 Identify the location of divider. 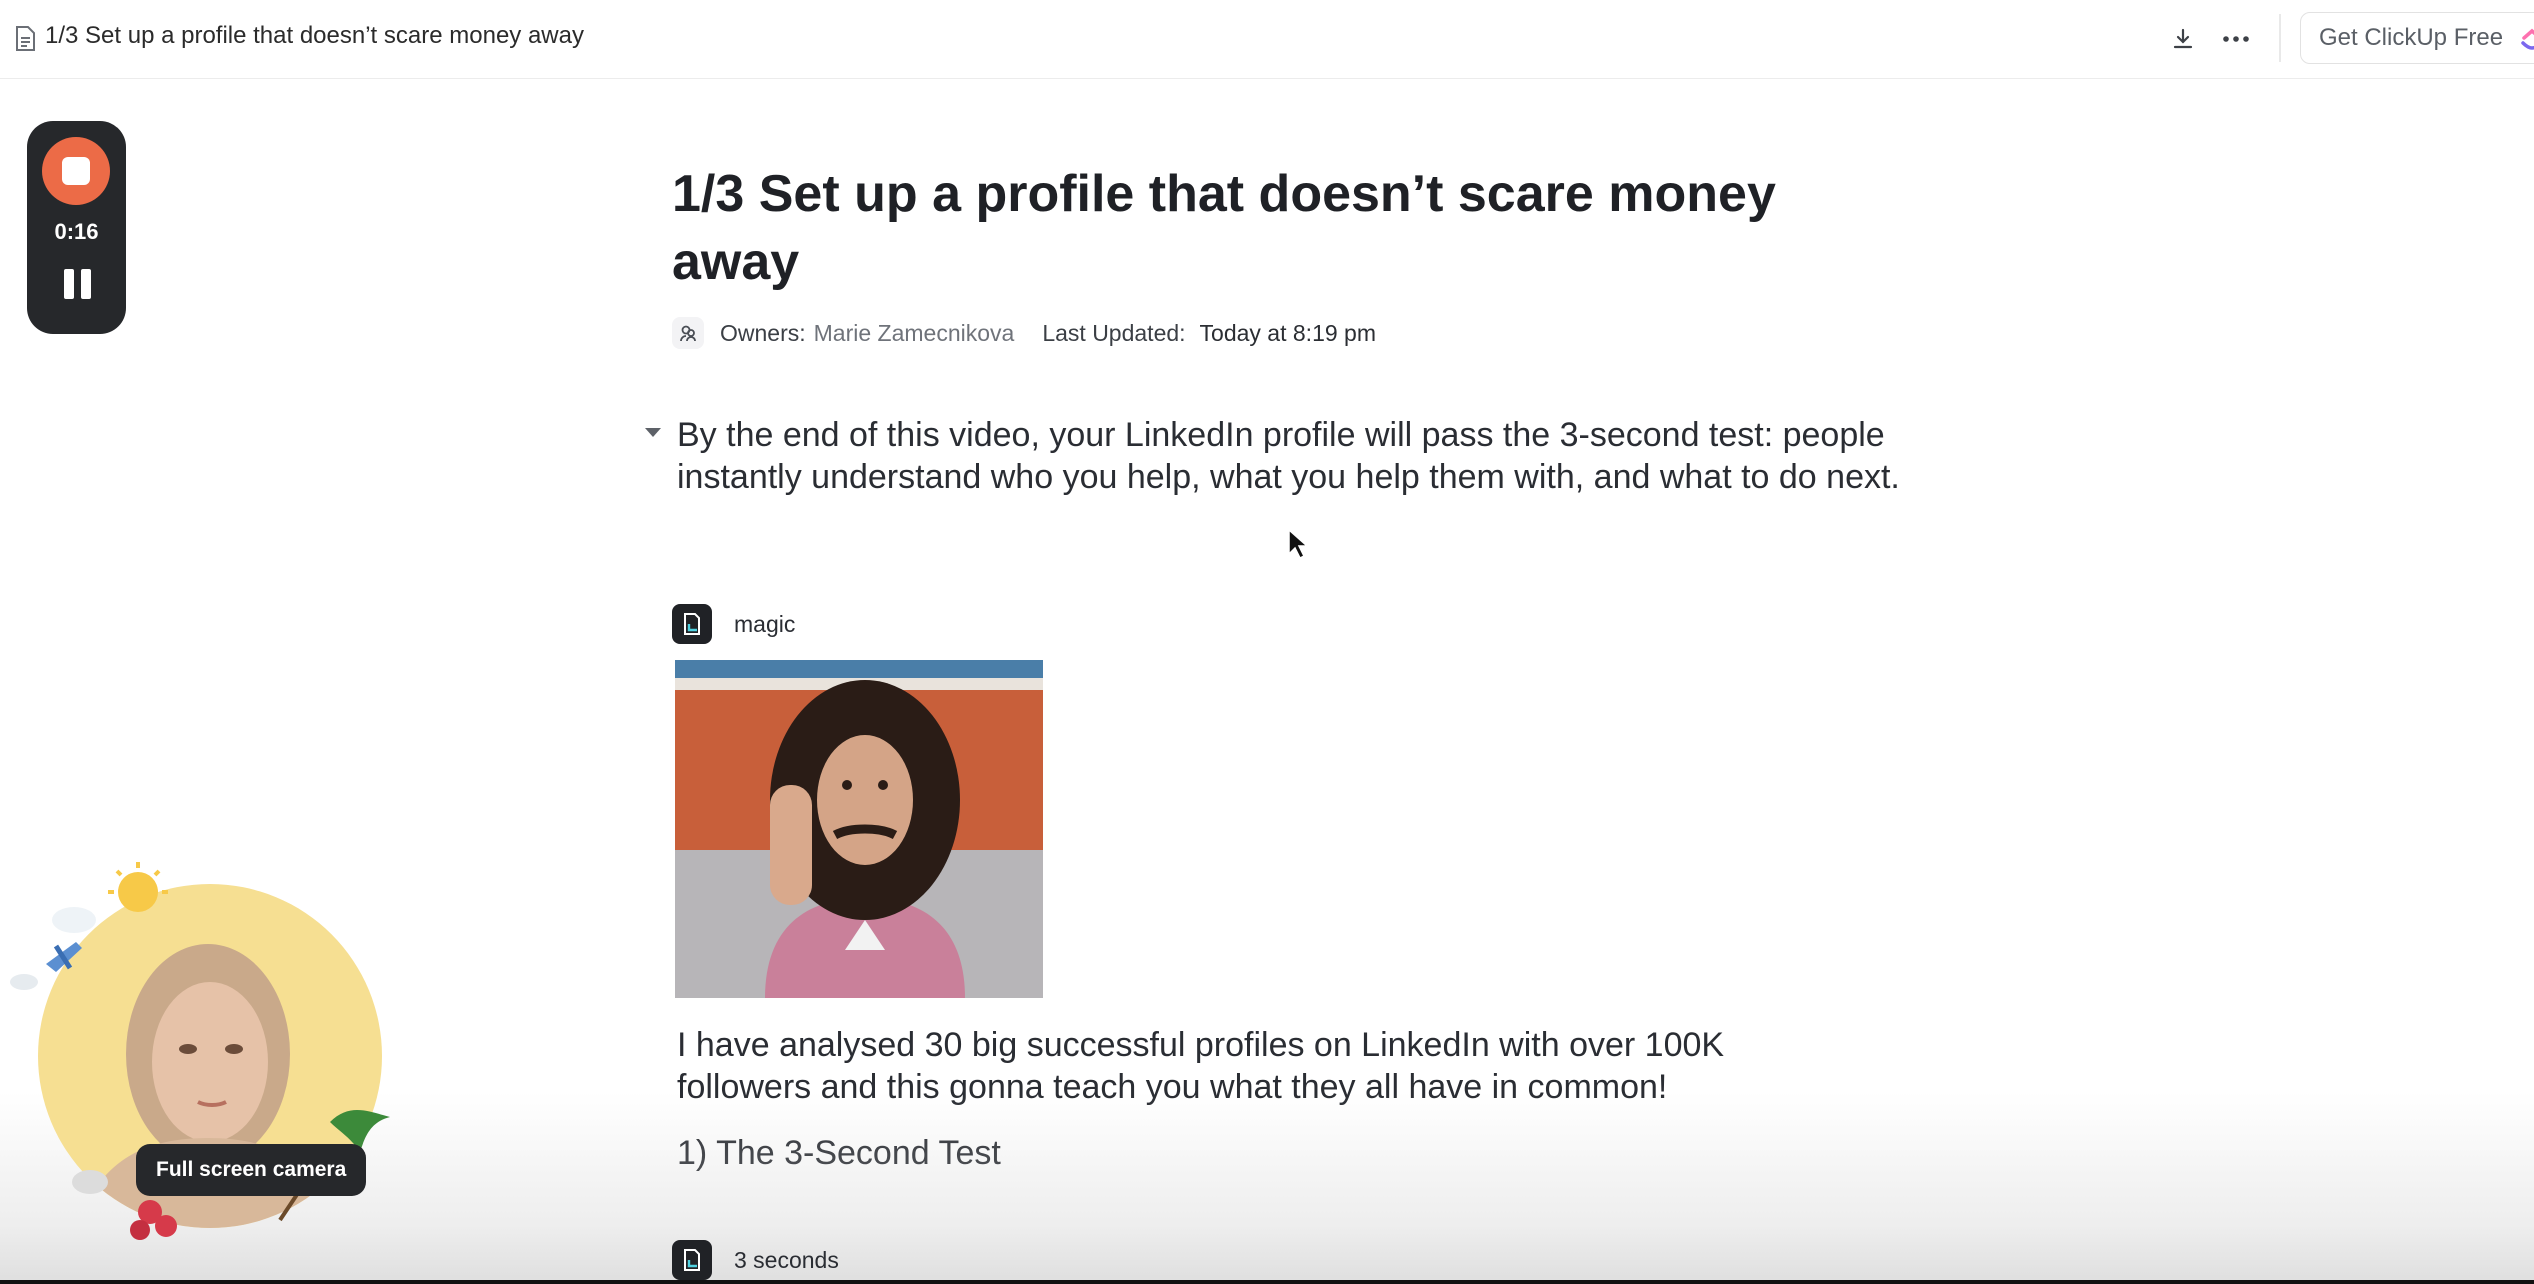
(2280, 38).